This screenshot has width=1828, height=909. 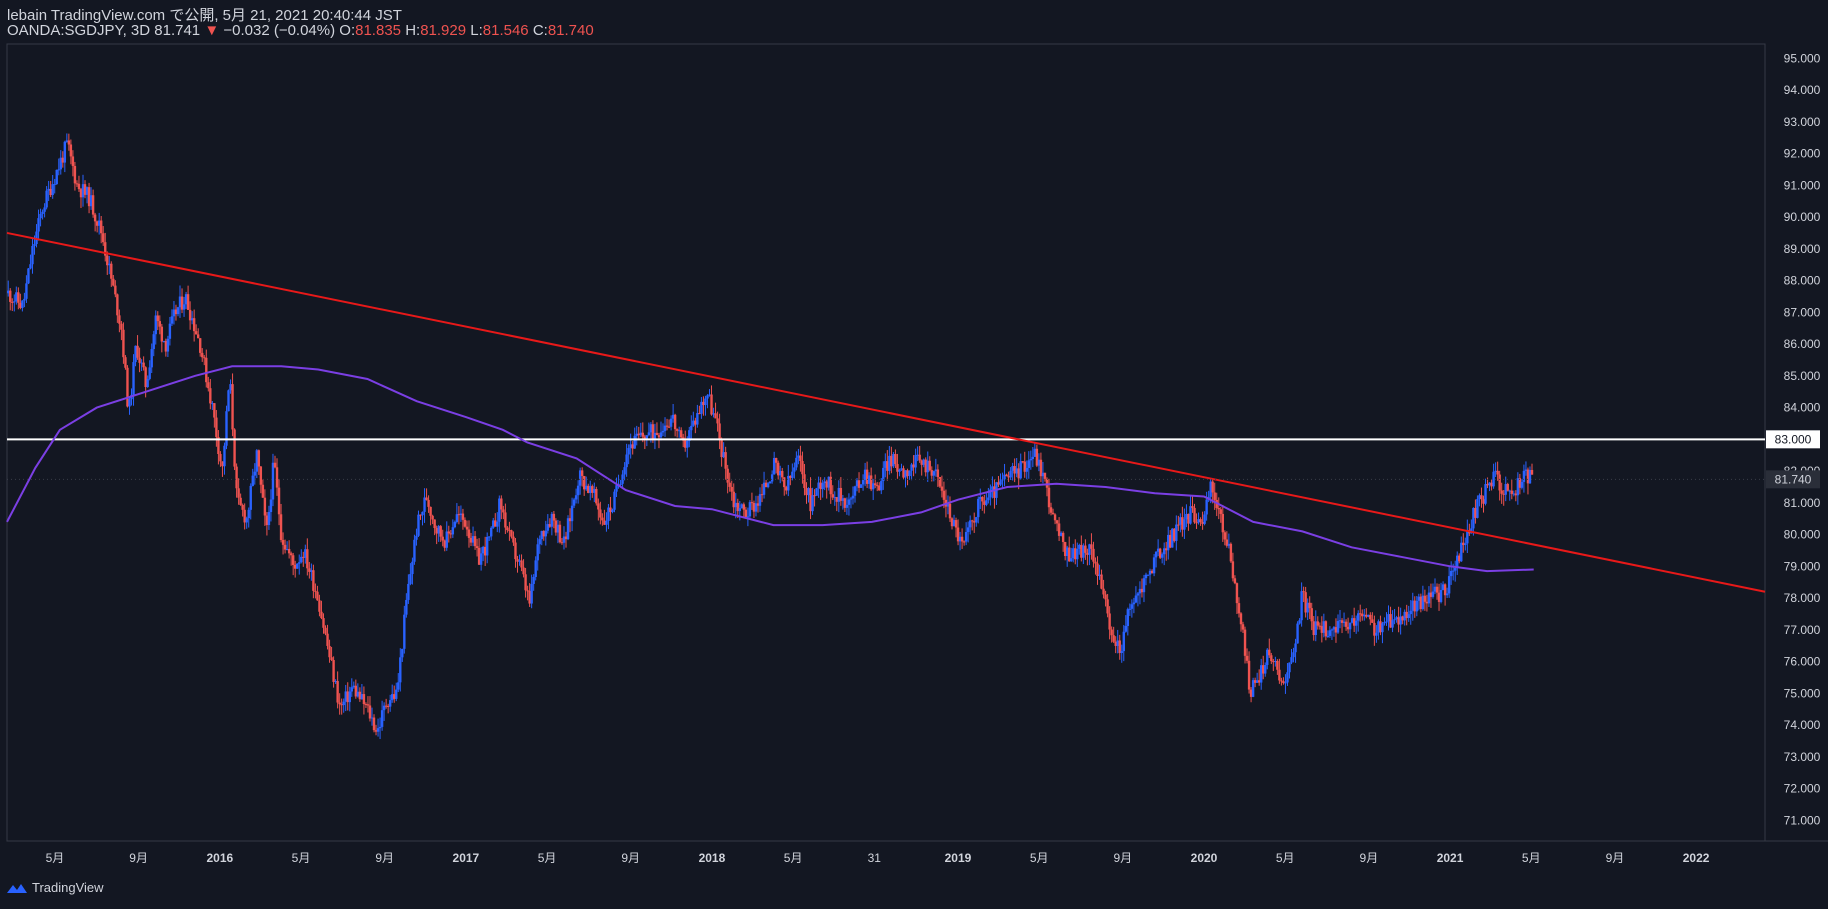 I want to click on hline-price-label: 83.000, so click(x=1793, y=439).